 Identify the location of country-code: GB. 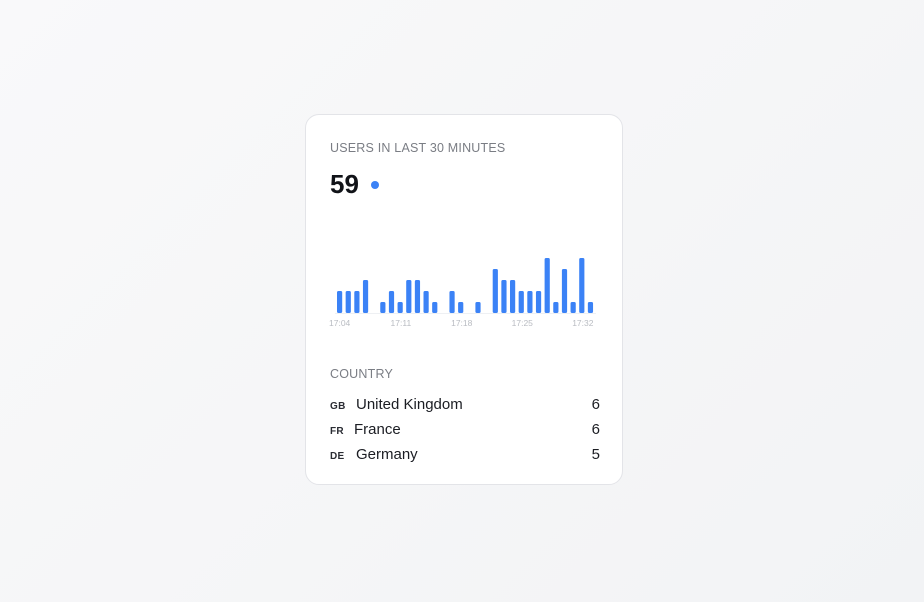
(338, 406).